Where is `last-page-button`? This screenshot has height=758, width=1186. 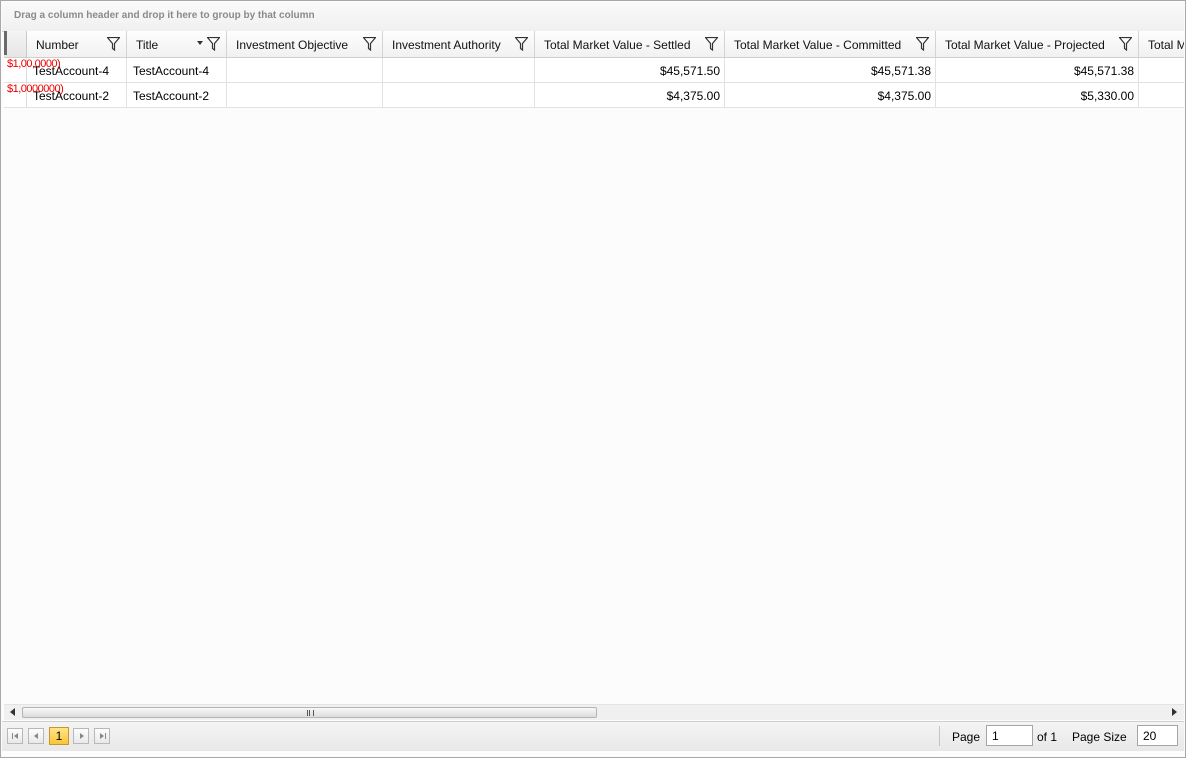 last-page-button is located at coordinates (102, 736).